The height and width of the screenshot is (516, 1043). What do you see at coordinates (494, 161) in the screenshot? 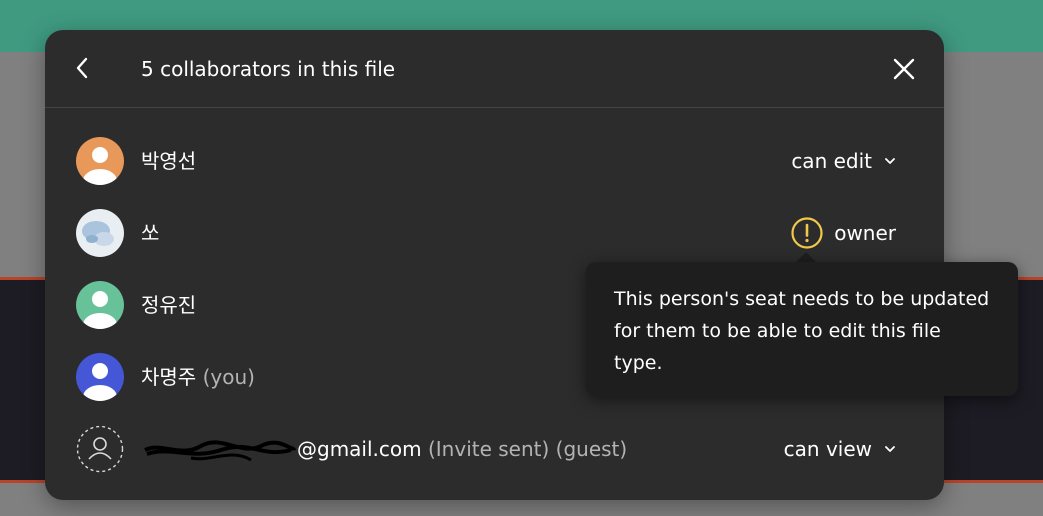
I see `collaborator-row: 박영선 can edit` at bounding box center [494, 161].